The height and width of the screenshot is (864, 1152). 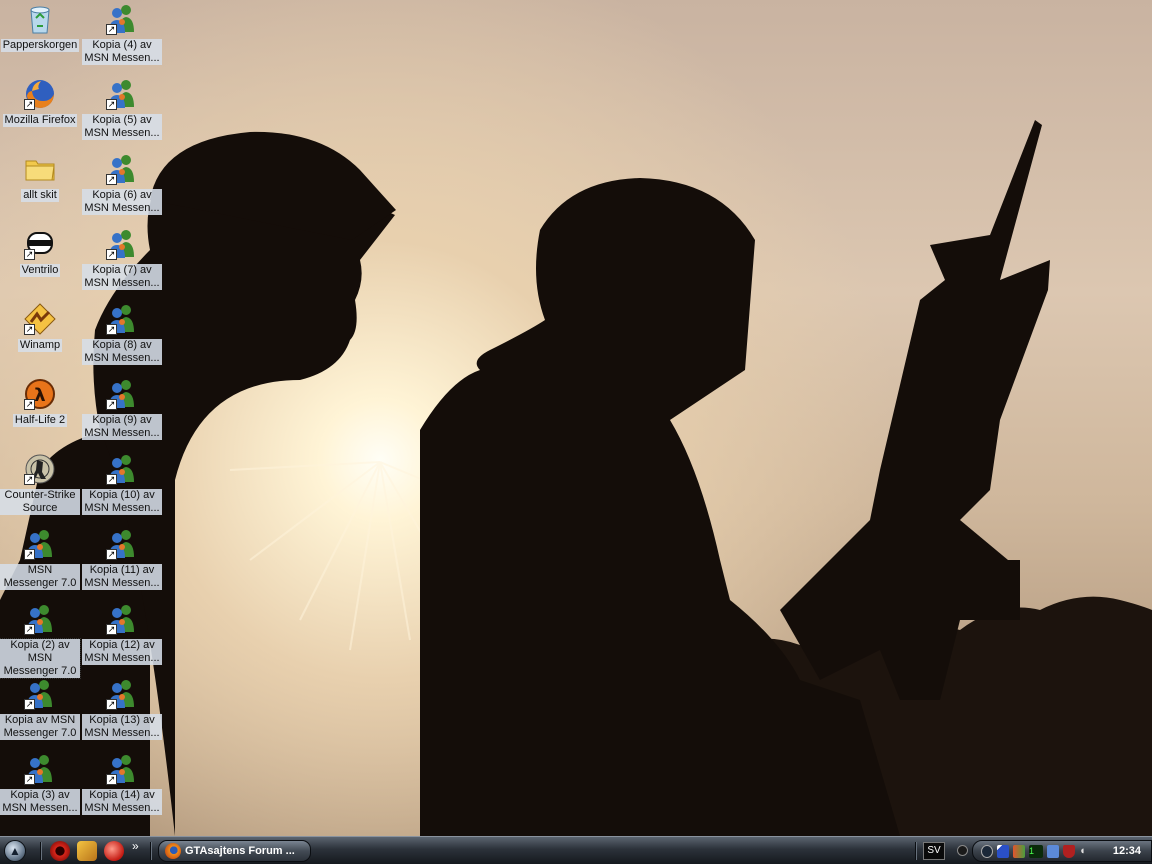 I want to click on desktop-icon: ↗ Mozilla Firefox, so click(x=40, y=113).